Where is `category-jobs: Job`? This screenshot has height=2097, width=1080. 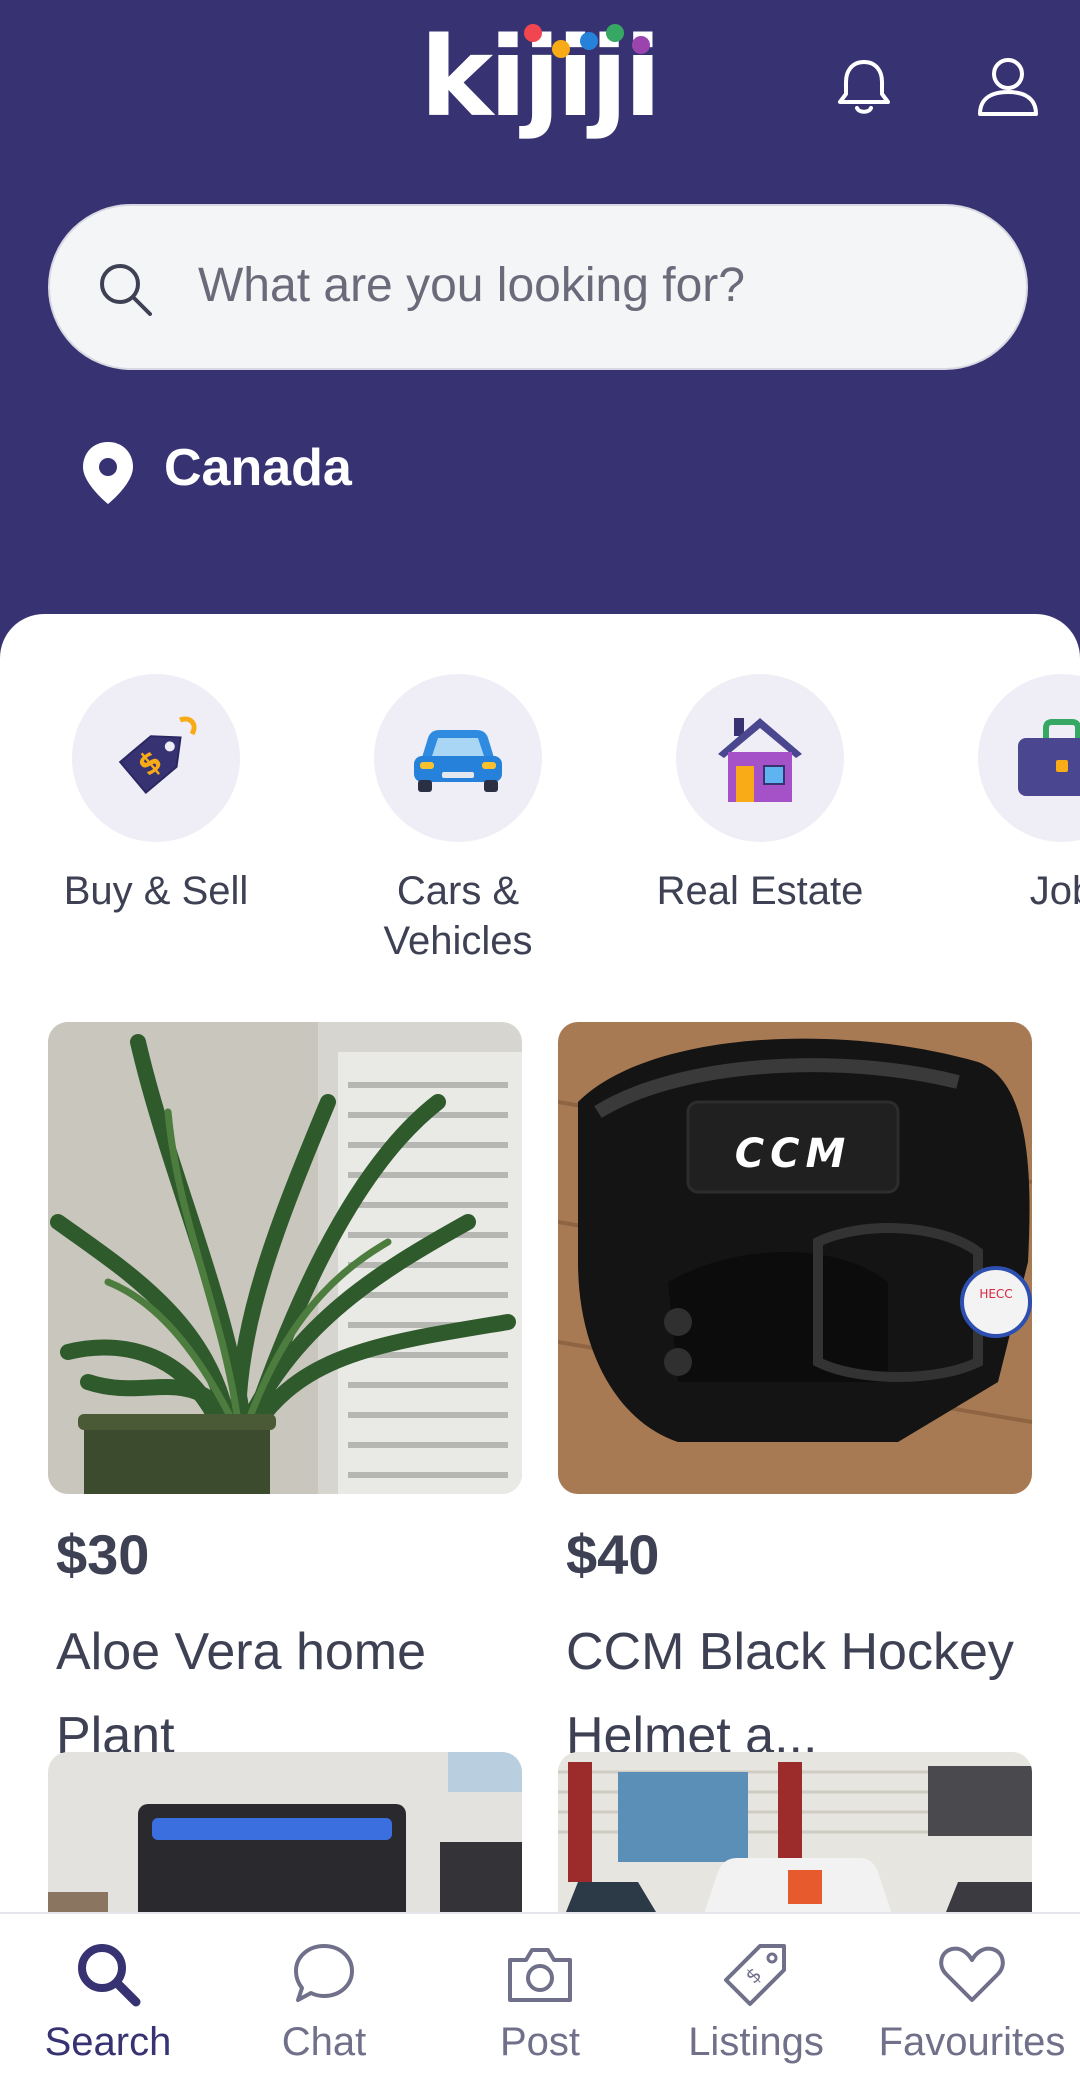
category-jobs: Job is located at coordinates (1011, 795).